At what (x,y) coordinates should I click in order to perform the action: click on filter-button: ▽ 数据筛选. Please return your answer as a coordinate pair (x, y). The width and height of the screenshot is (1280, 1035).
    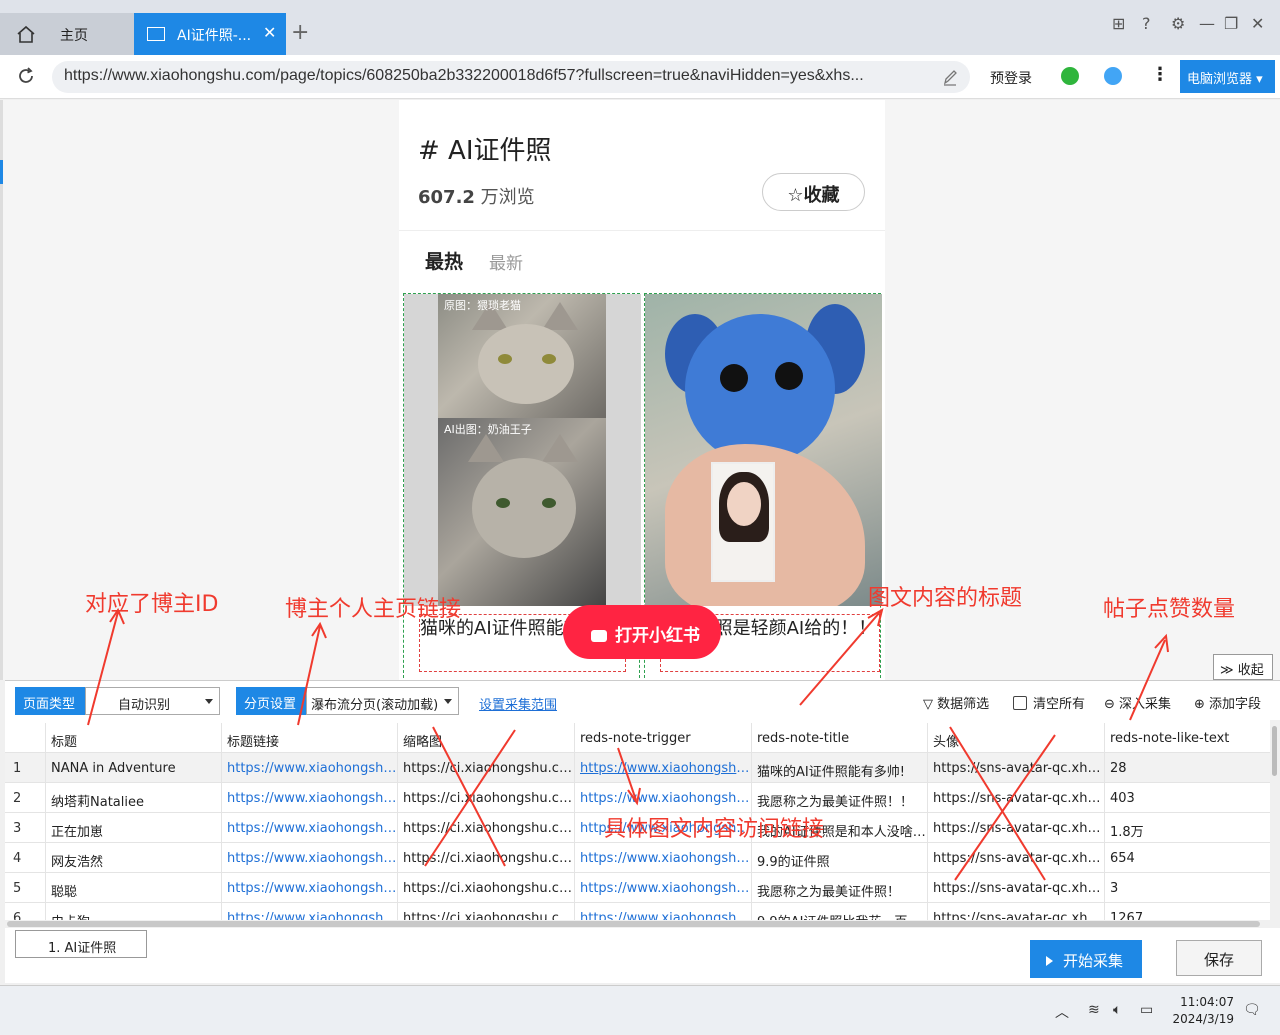
    Looking at the image, I should click on (956, 702).